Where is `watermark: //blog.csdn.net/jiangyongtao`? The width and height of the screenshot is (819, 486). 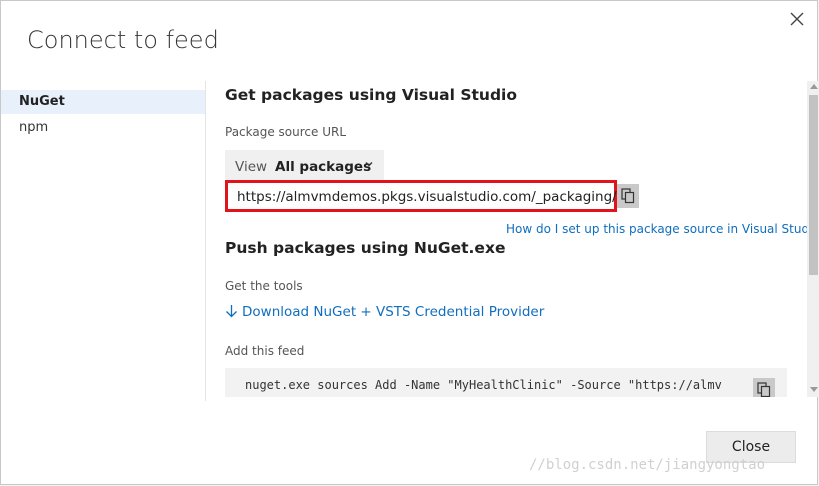 watermark: //blog.csdn.net/jiangyongtao is located at coordinates (647, 465).